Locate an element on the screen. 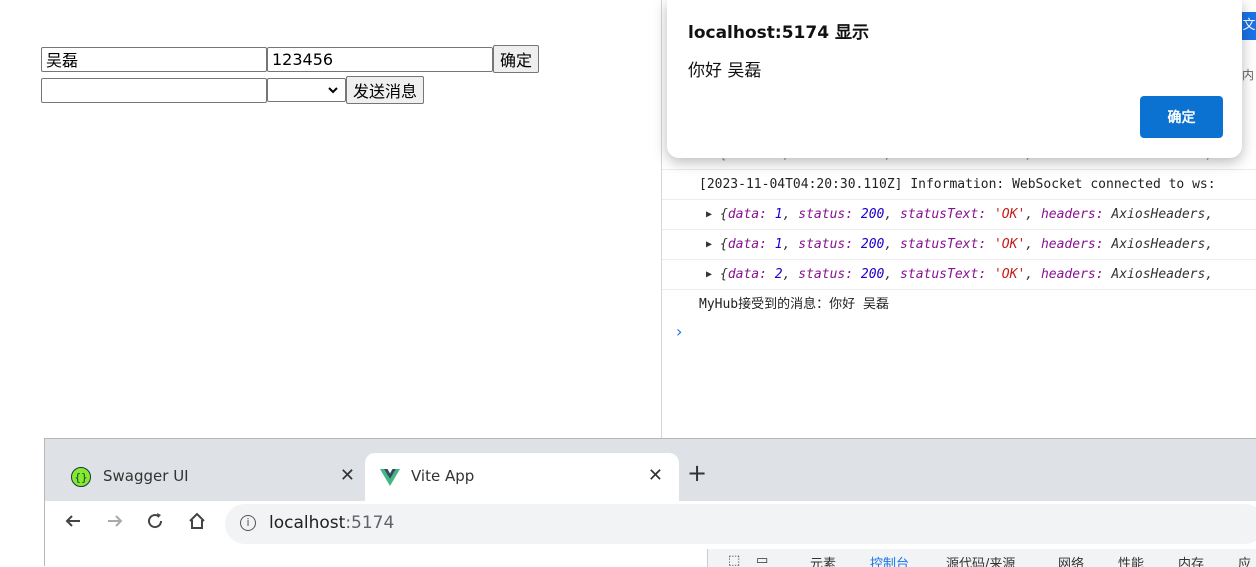 This screenshot has height=567, width=1256. tab-network: 网络 is located at coordinates (1071, 560).